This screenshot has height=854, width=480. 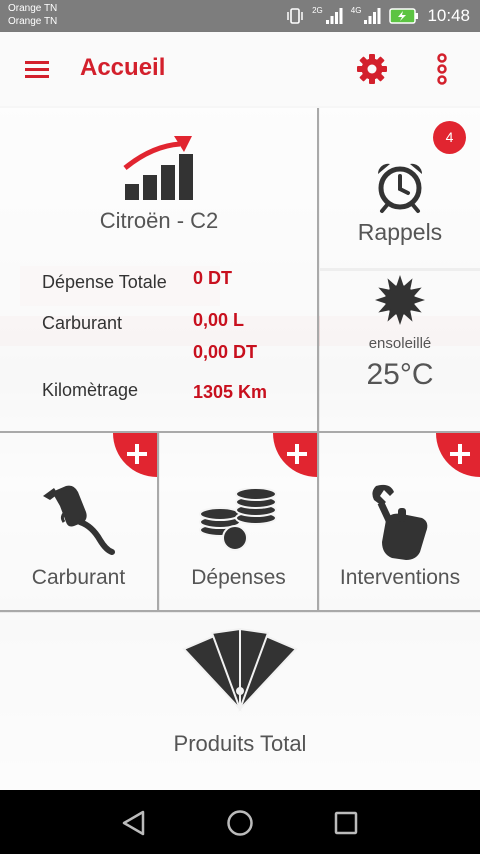 What do you see at coordinates (225, 352) in the screenshot?
I see `stat-value-fuel-cost: 0,00 DT` at bounding box center [225, 352].